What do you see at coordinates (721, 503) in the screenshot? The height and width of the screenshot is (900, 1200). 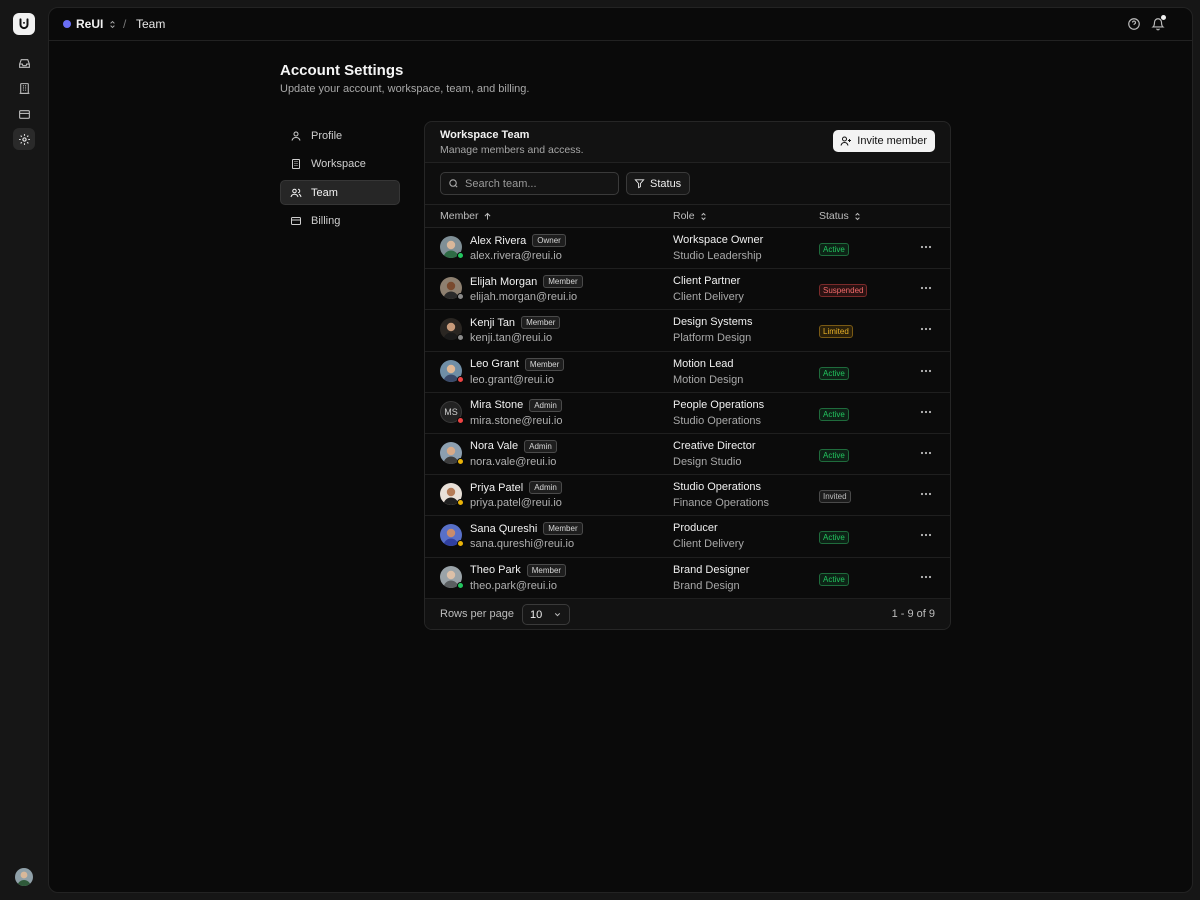 I see `role-team: Finance Operations` at bounding box center [721, 503].